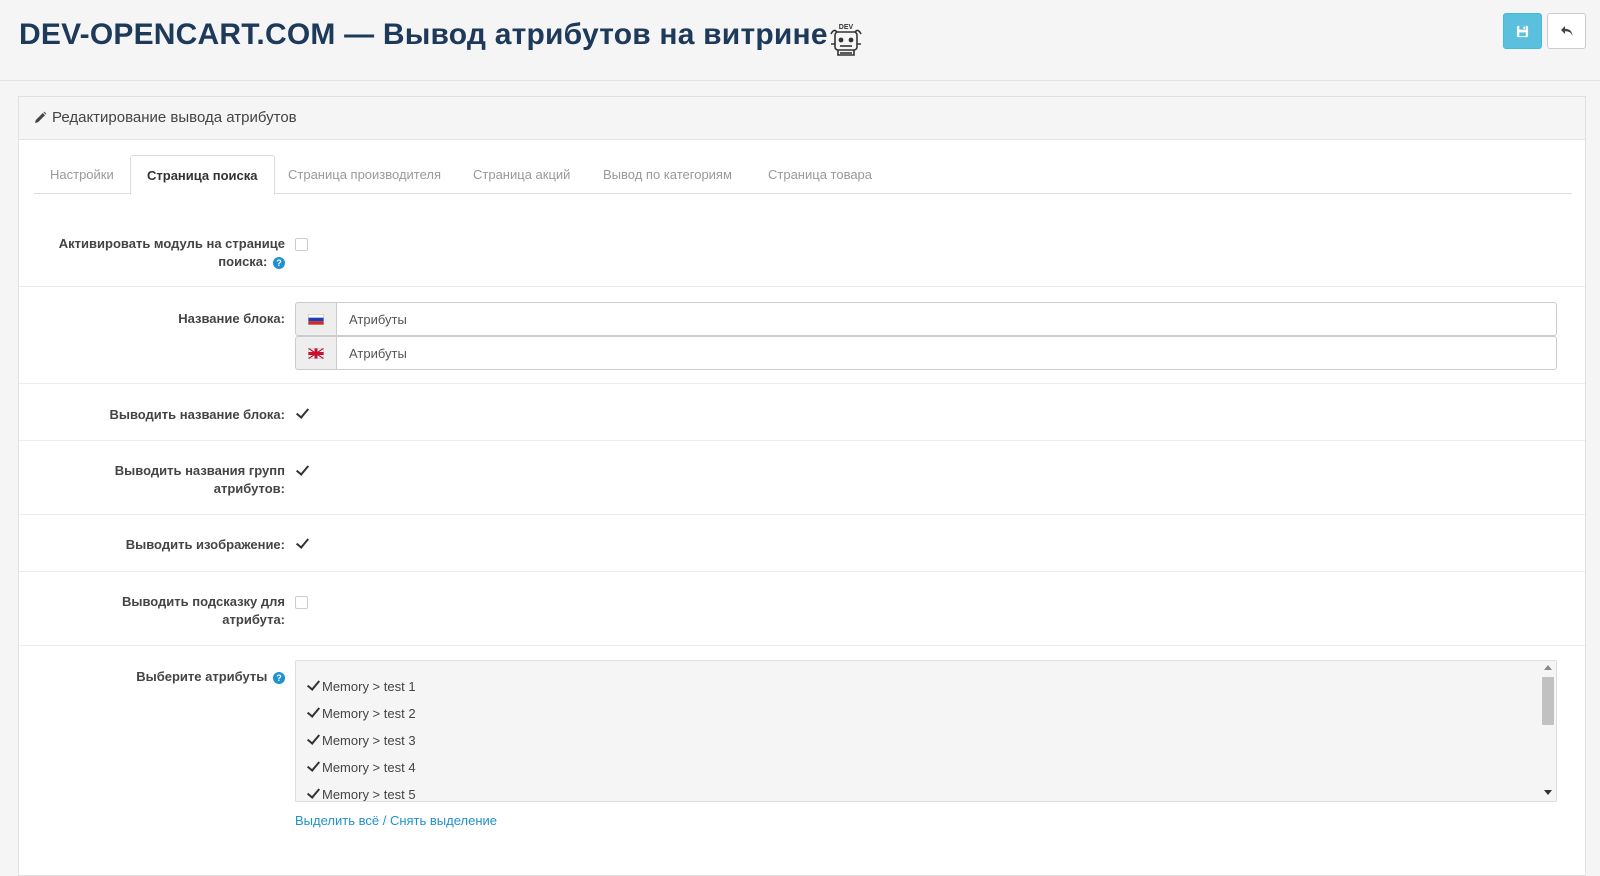  What do you see at coordinates (41, 117) in the screenshot?
I see `pencil-icon` at bounding box center [41, 117].